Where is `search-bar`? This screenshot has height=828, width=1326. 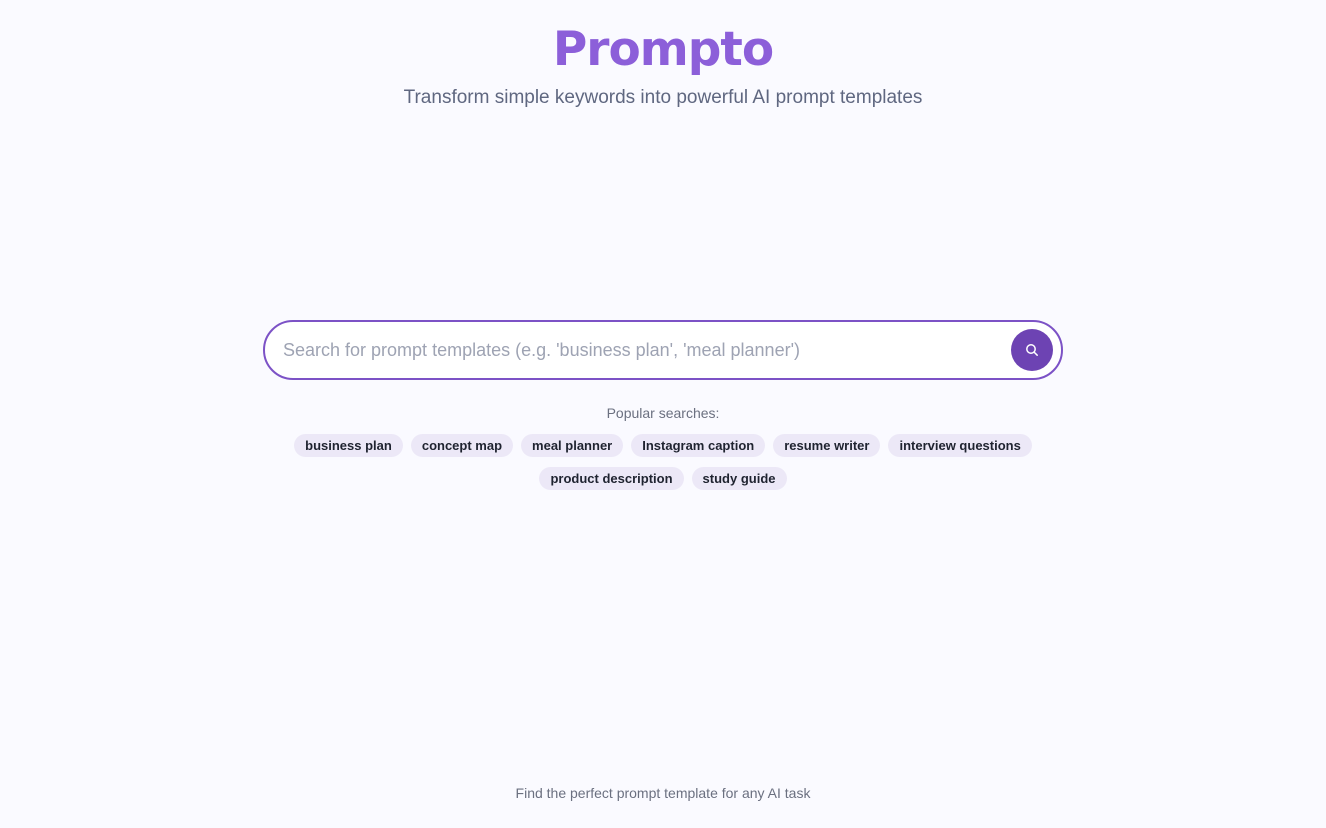
search-bar is located at coordinates (663, 350).